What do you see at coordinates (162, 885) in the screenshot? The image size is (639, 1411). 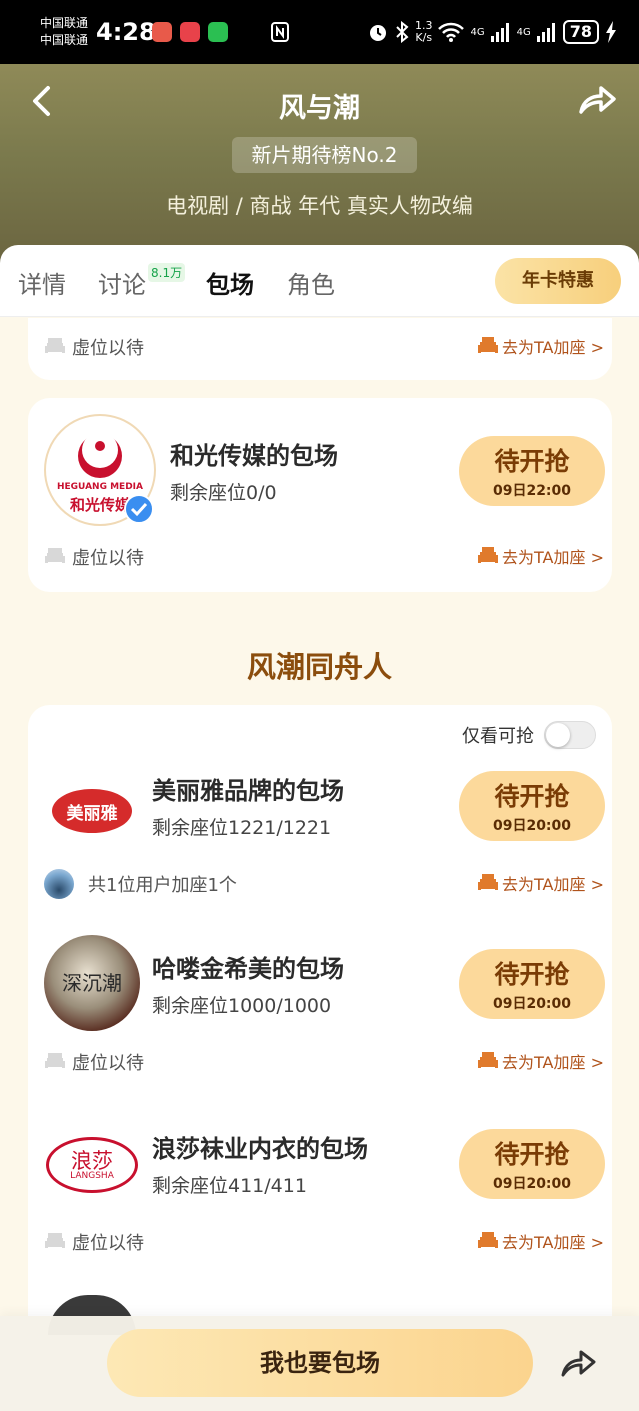 I see `seat-status: 共1位用户加座1个` at bounding box center [162, 885].